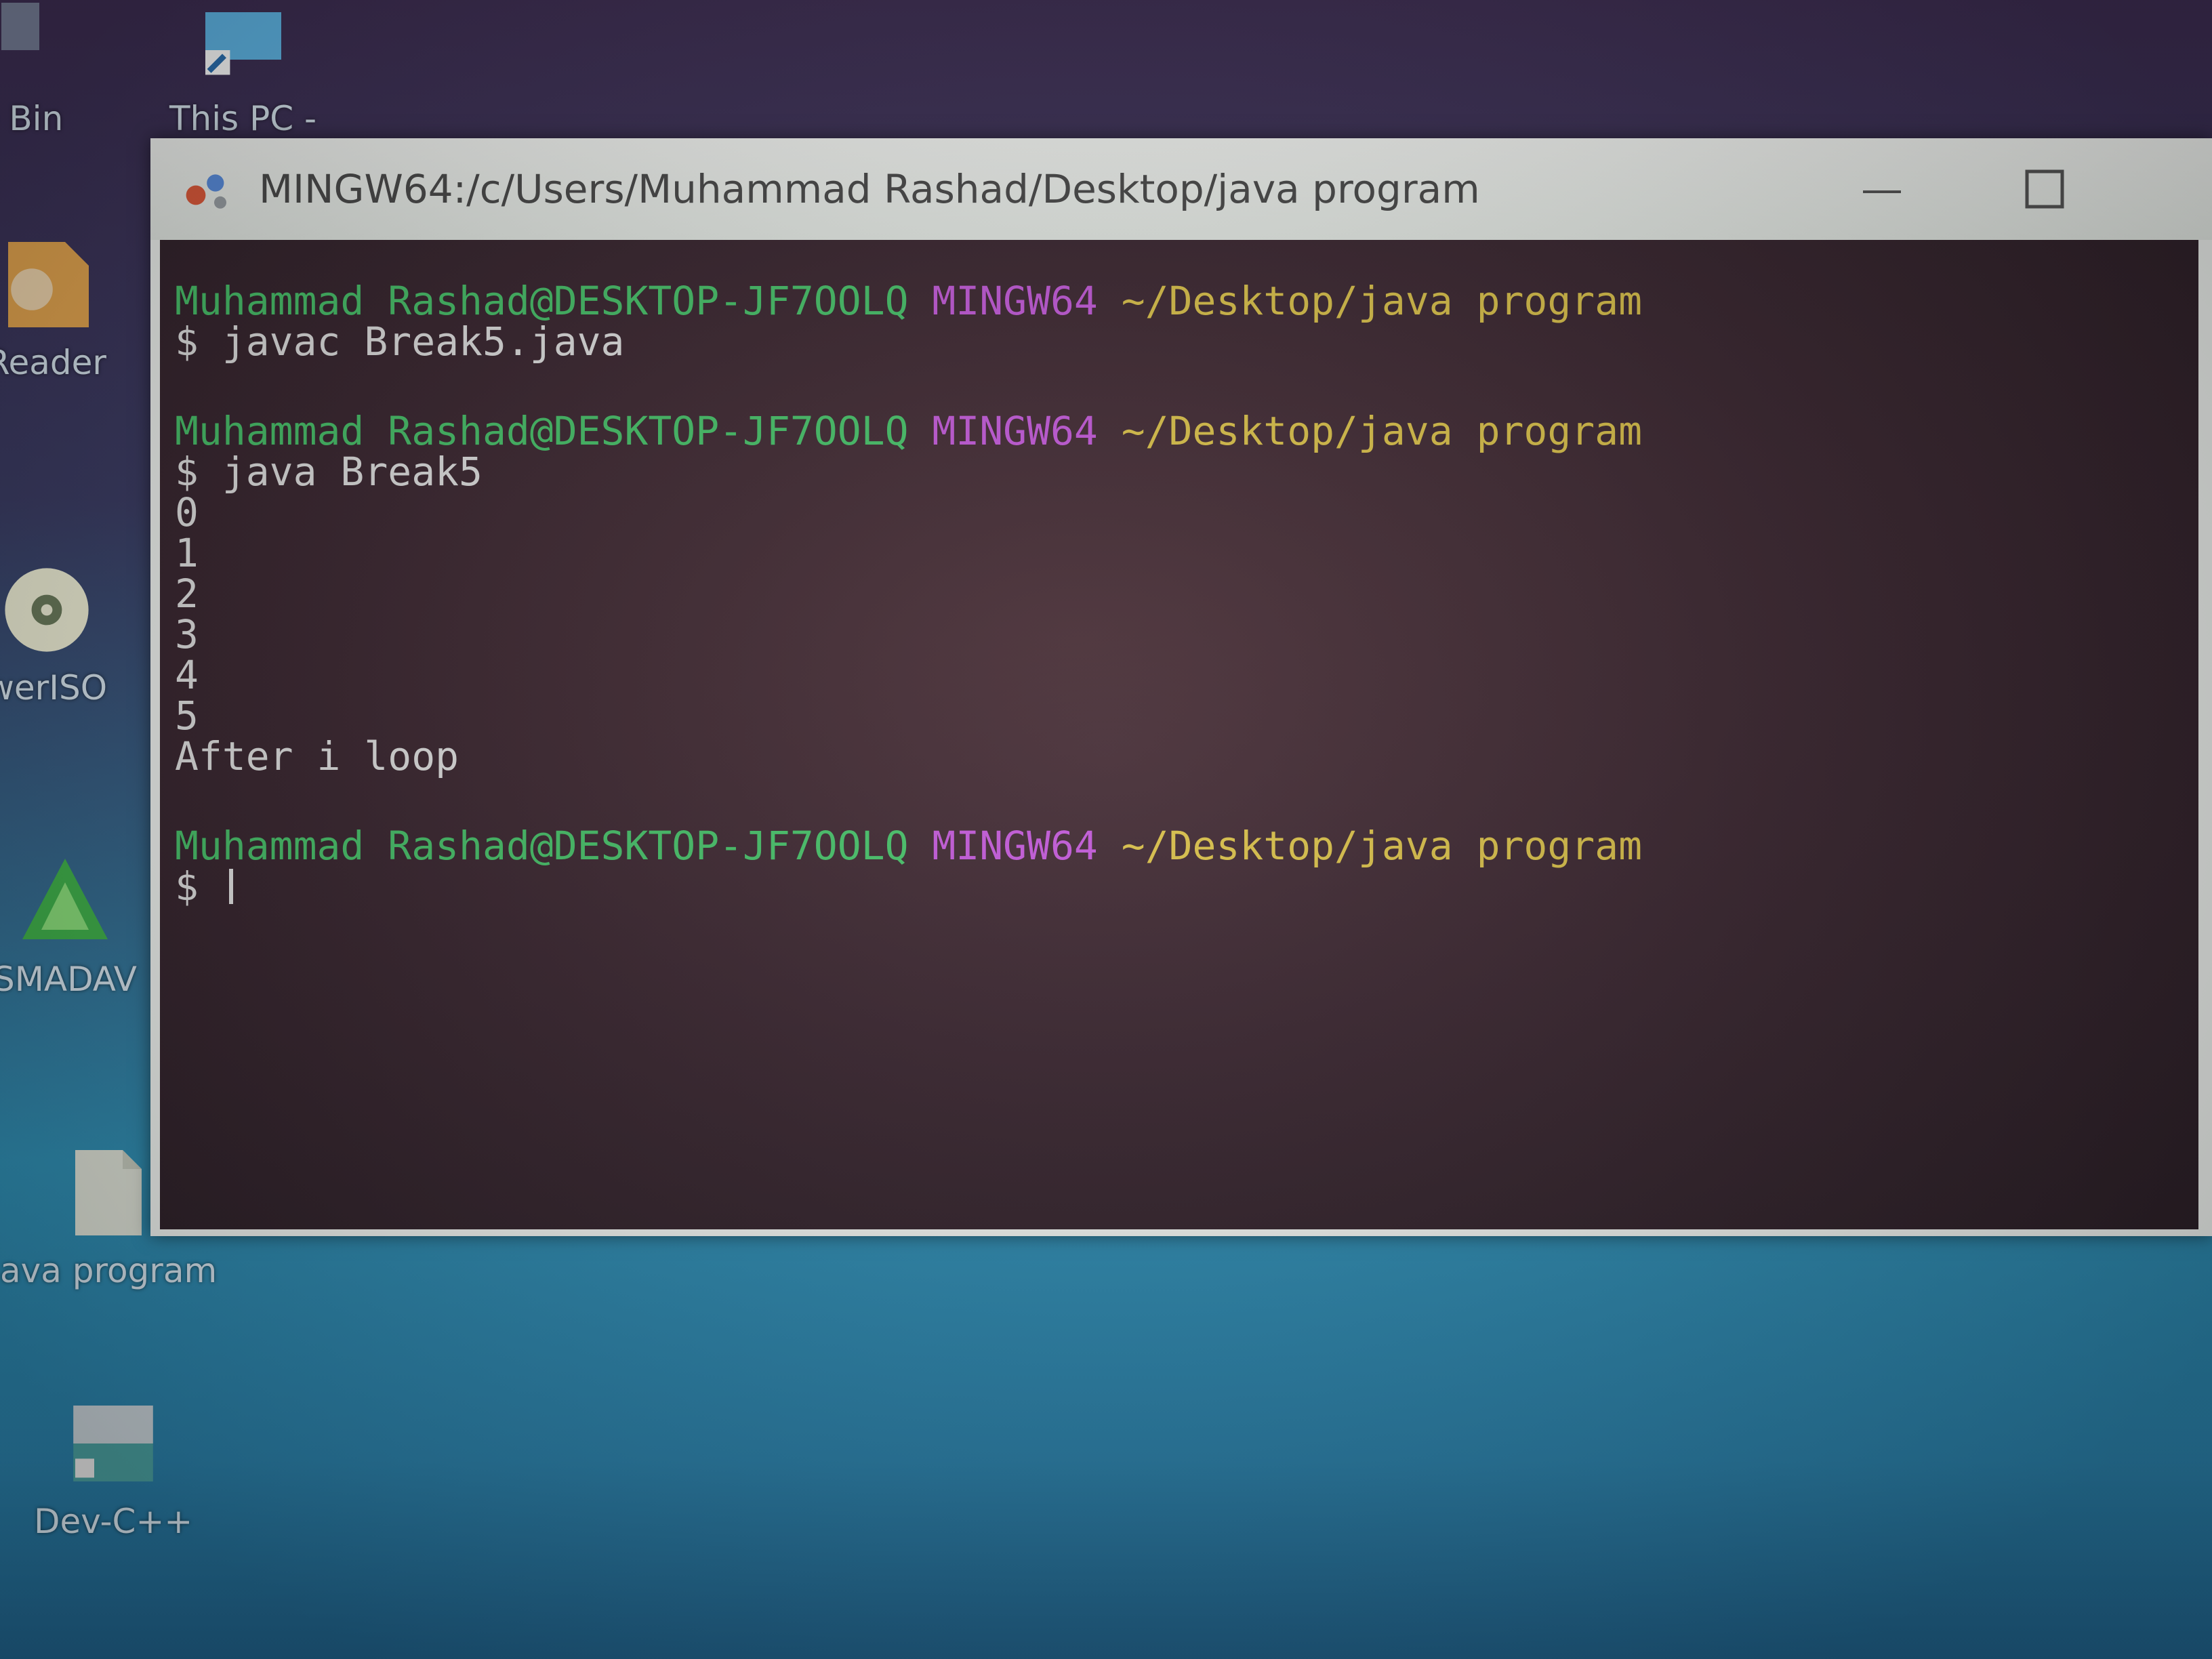 This screenshot has height=1659, width=2212. I want to click on minimize-button, so click(1881, 189).